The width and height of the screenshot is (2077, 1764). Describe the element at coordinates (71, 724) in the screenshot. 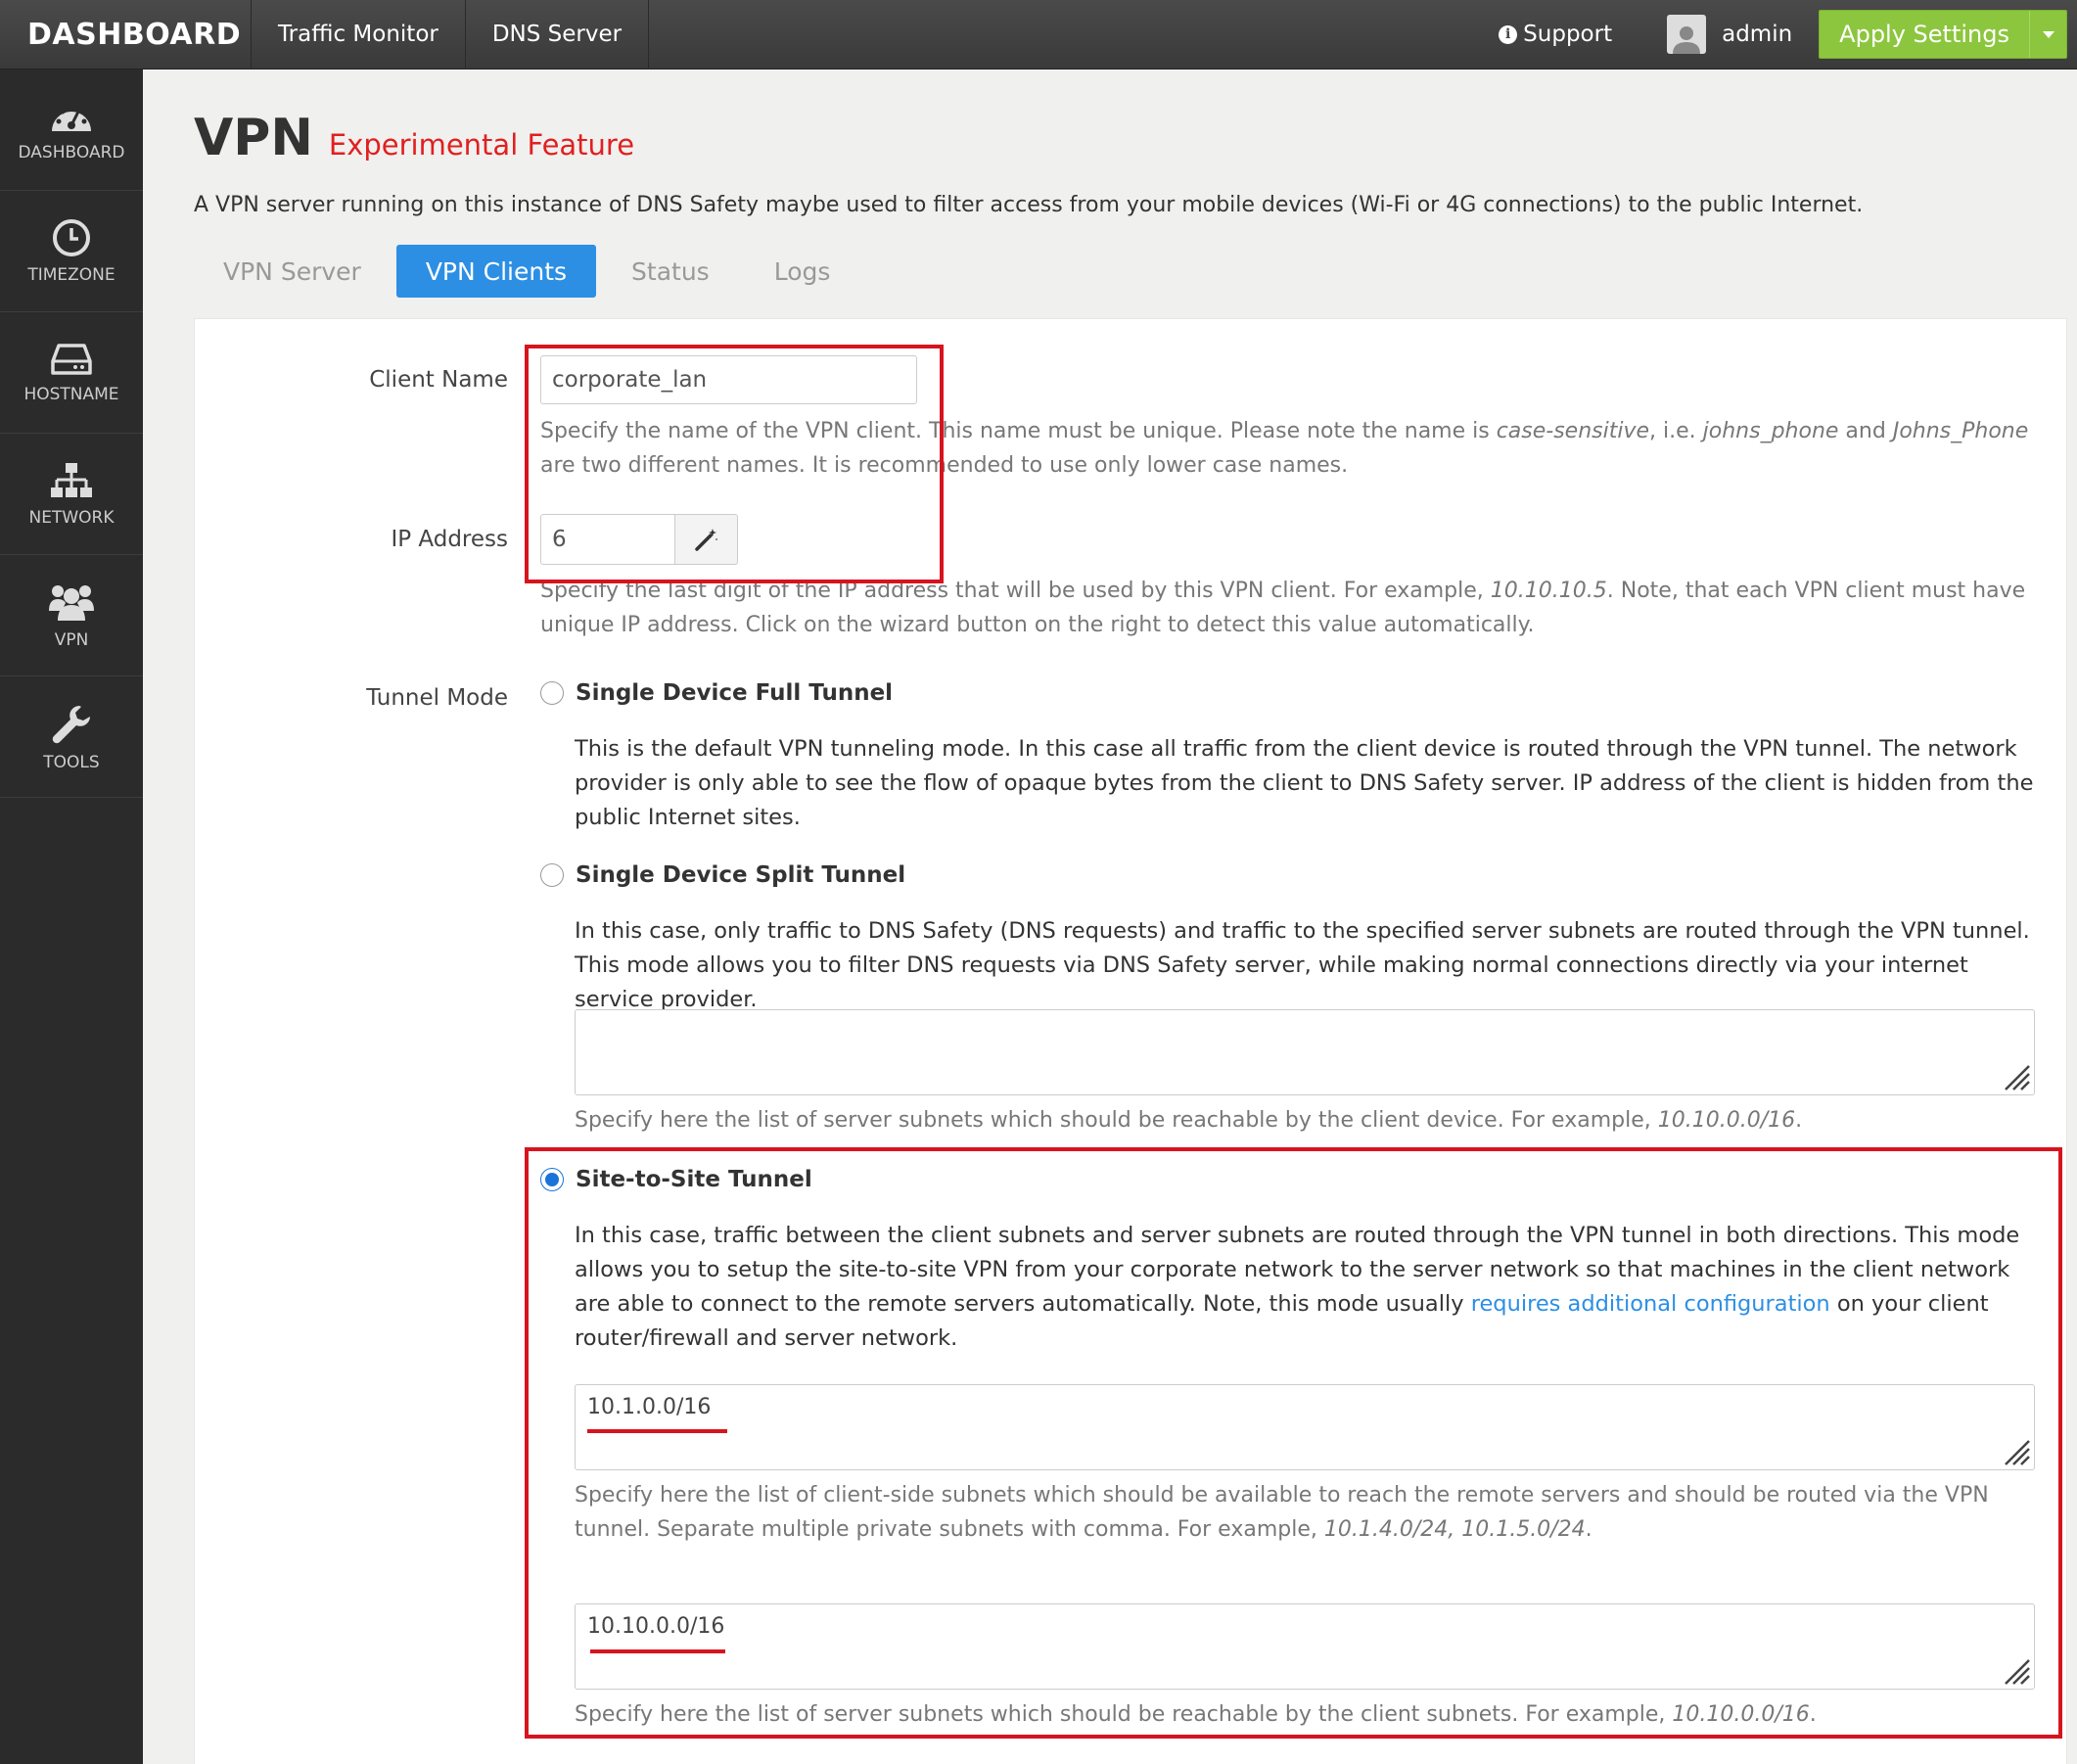

I see `wrench-icon` at that location.